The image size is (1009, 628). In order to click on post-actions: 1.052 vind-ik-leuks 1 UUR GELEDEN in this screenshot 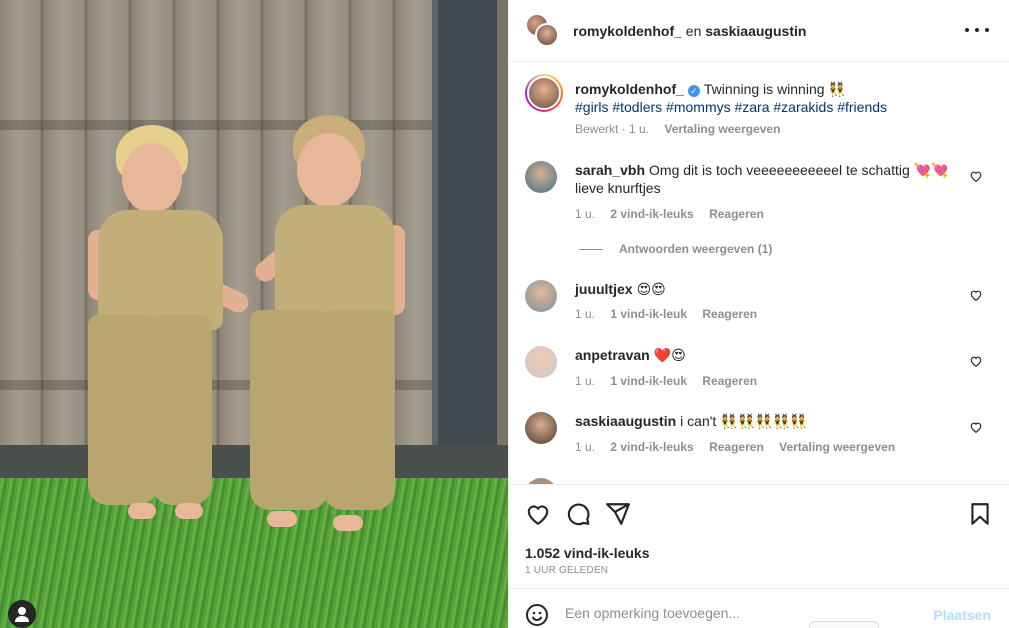, I will do `click(759, 536)`.